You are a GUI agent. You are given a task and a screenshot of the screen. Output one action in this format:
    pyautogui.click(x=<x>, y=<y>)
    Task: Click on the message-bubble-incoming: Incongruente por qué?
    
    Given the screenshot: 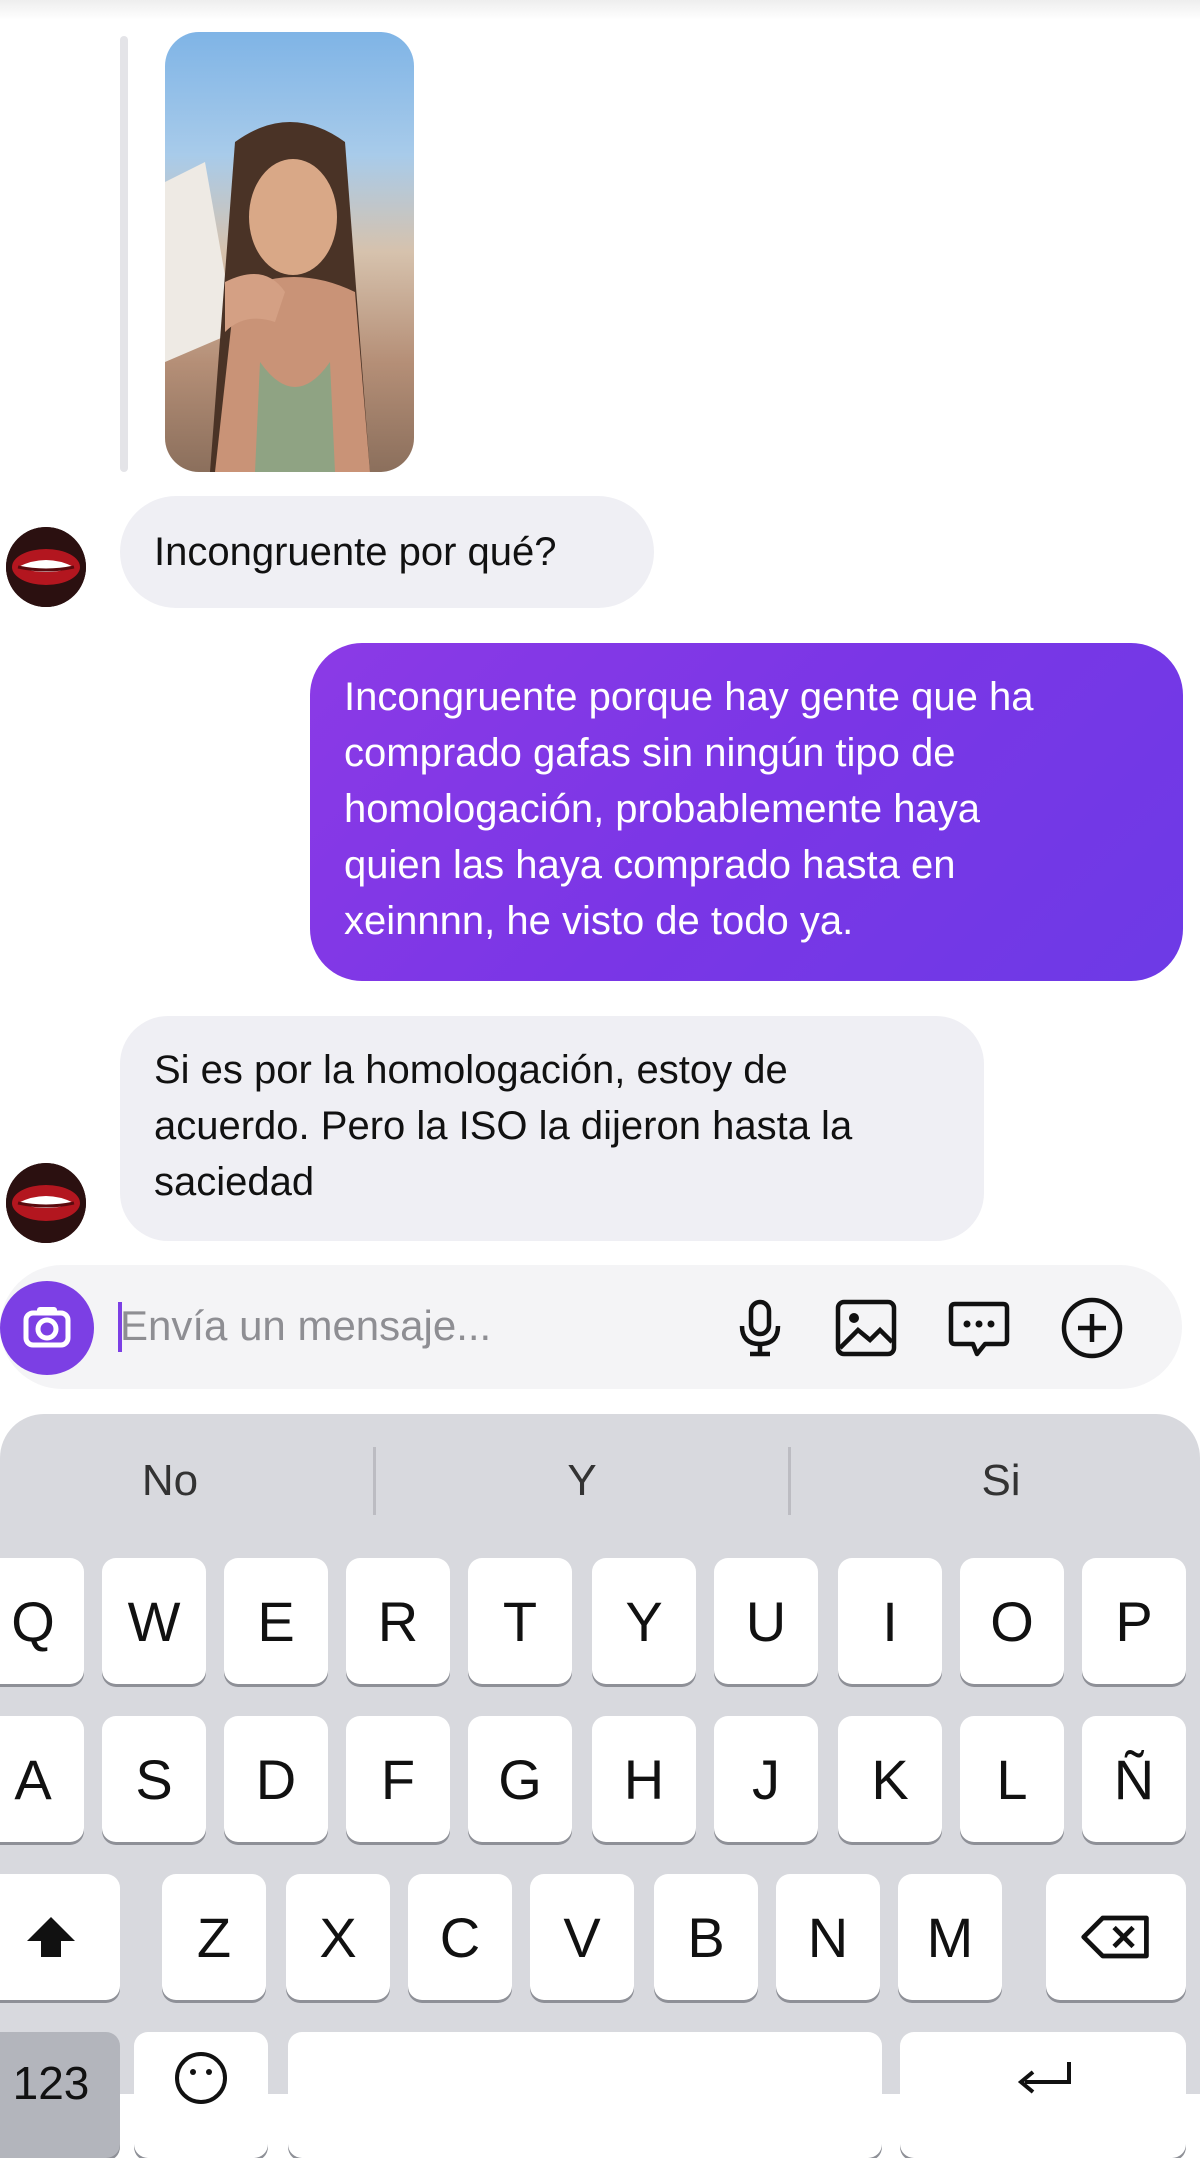 What is the action you would take?
    pyautogui.click(x=387, y=552)
    